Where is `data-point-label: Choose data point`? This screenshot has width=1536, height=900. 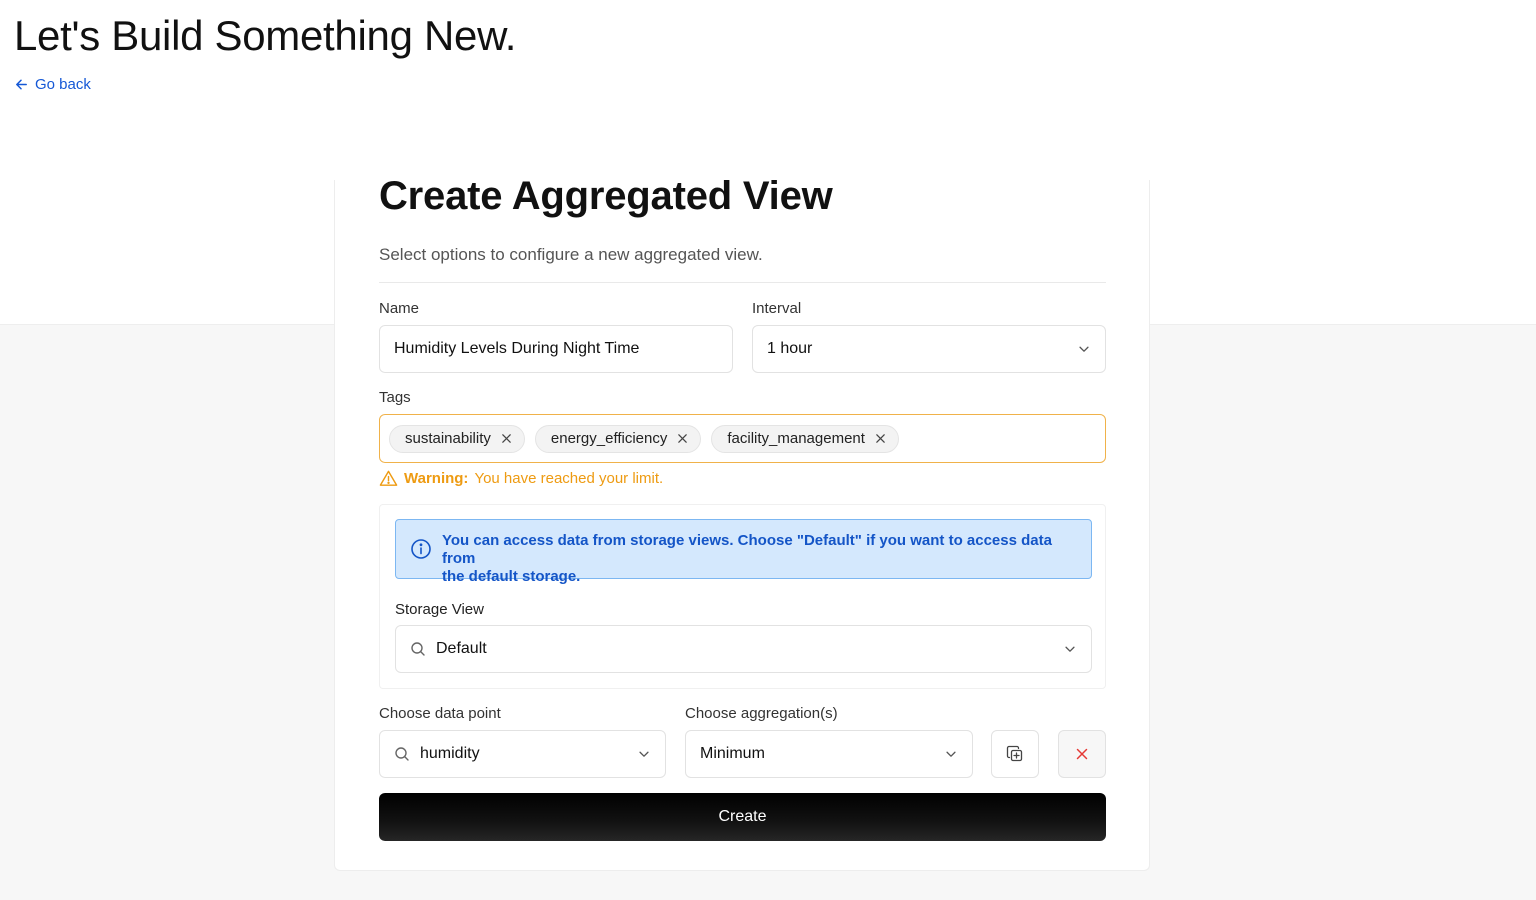 data-point-label: Choose data point is located at coordinates (440, 713).